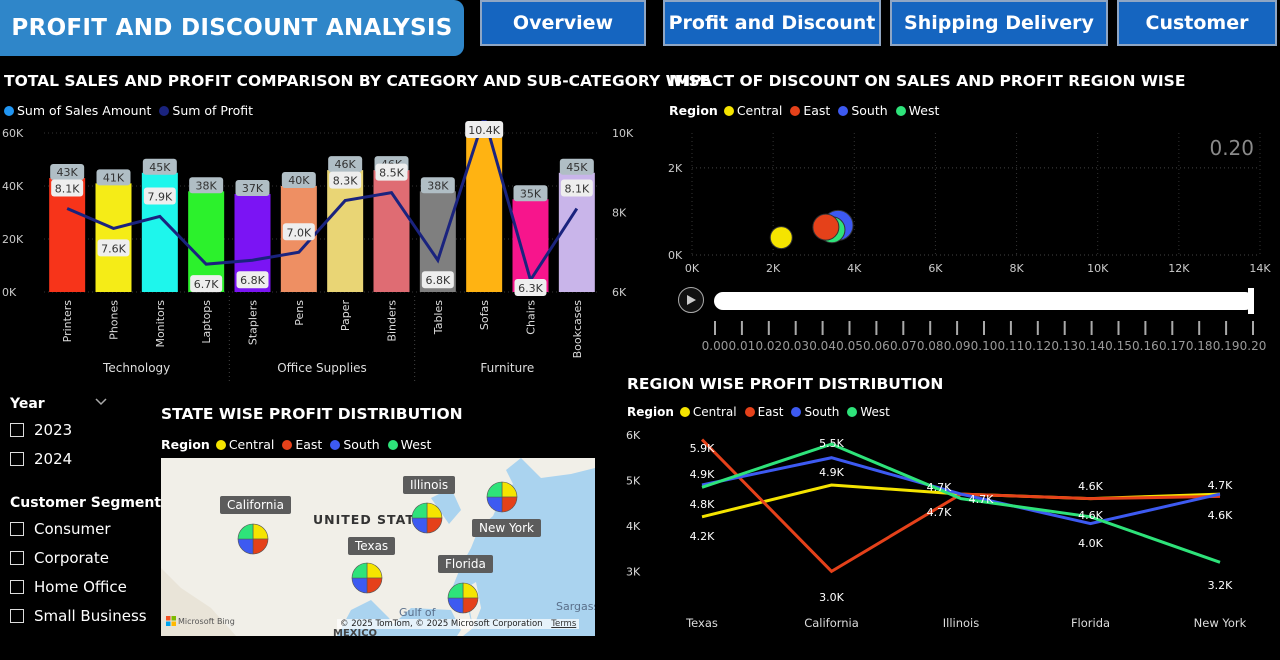  Describe the element at coordinates (391, 173) in the screenshot. I see `profit-data-label: 8.5K` at that location.